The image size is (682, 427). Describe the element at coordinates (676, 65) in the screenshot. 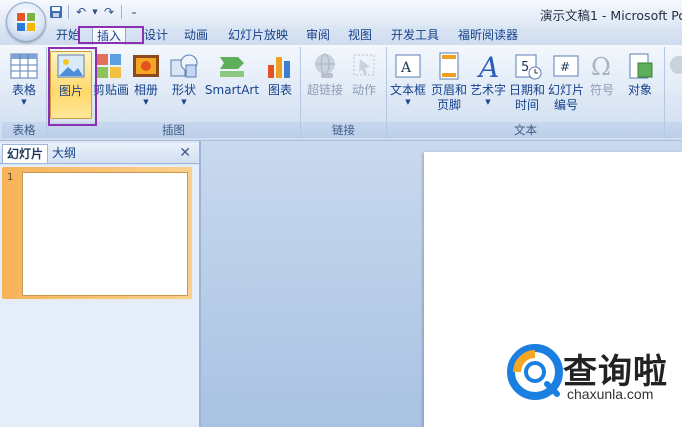

I see `media-icon` at that location.